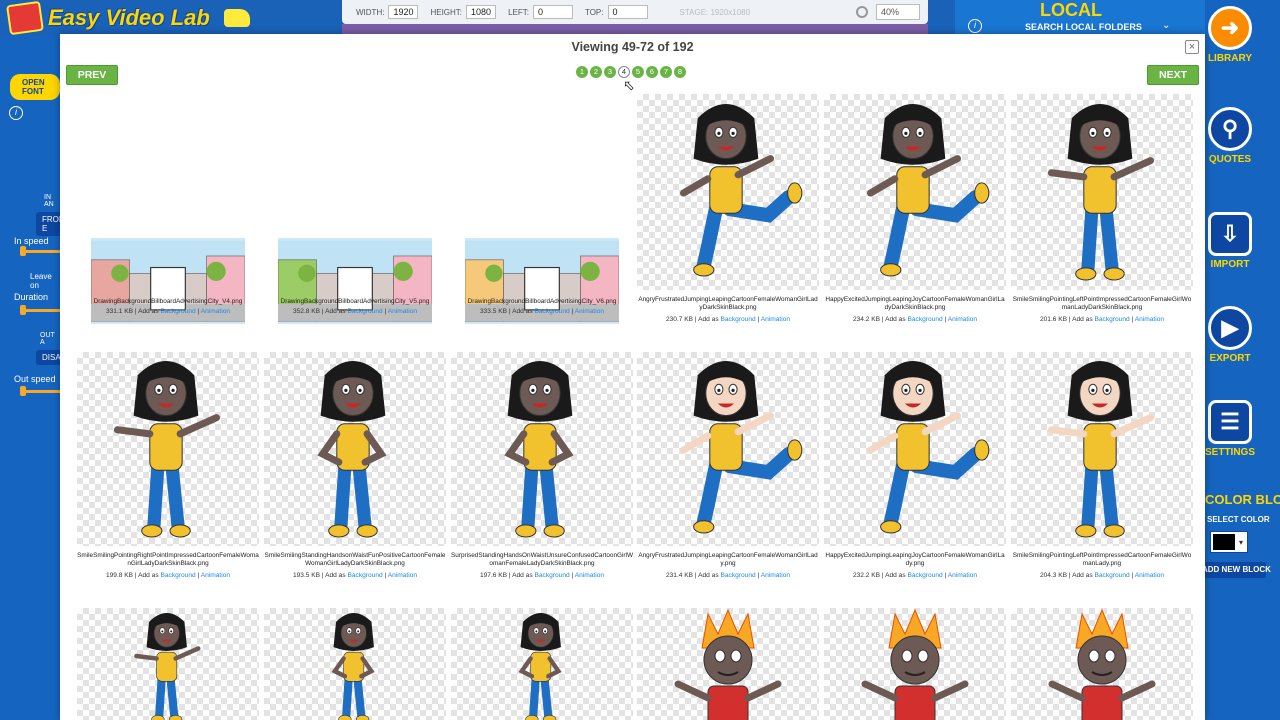  What do you see at coordinates (1230, 35) in the screenshot?
I see `library-button: ➜ LIBRARY` at bounding box center [1230, 35].